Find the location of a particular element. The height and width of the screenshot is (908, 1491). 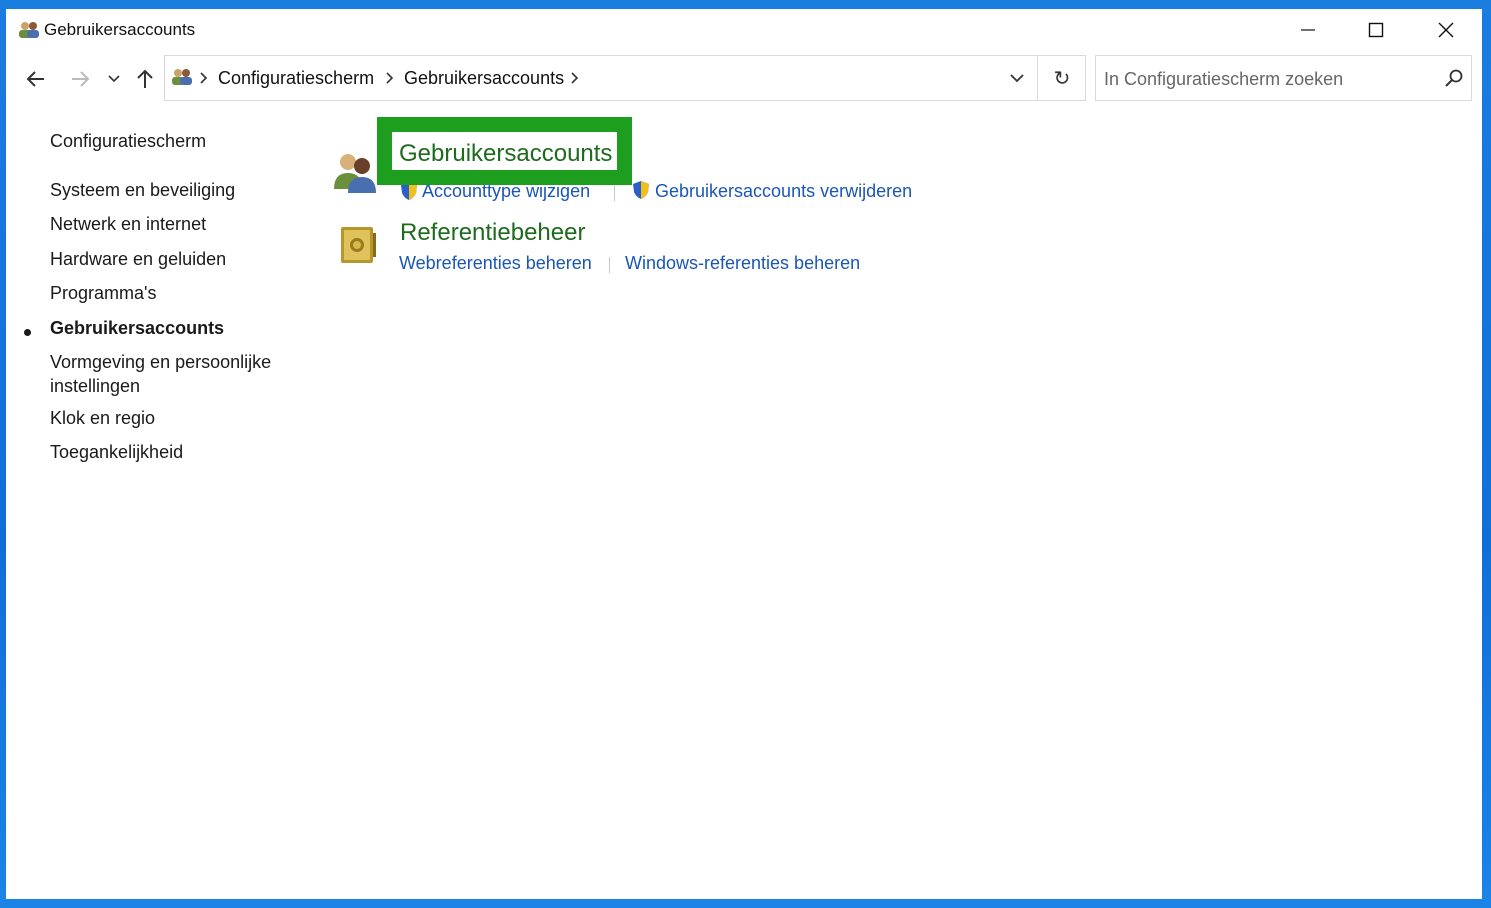

sidebar-item-klok: Klok en regio is located at coordinates (170, 418).